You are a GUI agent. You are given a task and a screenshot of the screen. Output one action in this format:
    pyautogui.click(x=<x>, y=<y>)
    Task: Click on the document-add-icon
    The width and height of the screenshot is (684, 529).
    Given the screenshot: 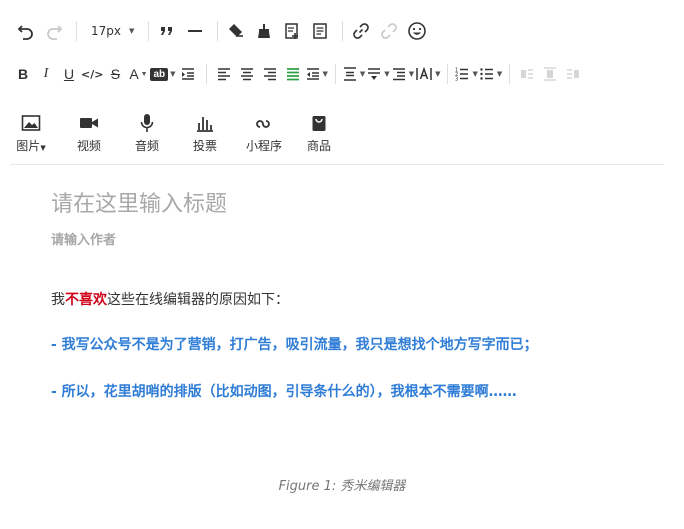 What is the action you would take?
    pyautogui.click(x=292, y=31)
    